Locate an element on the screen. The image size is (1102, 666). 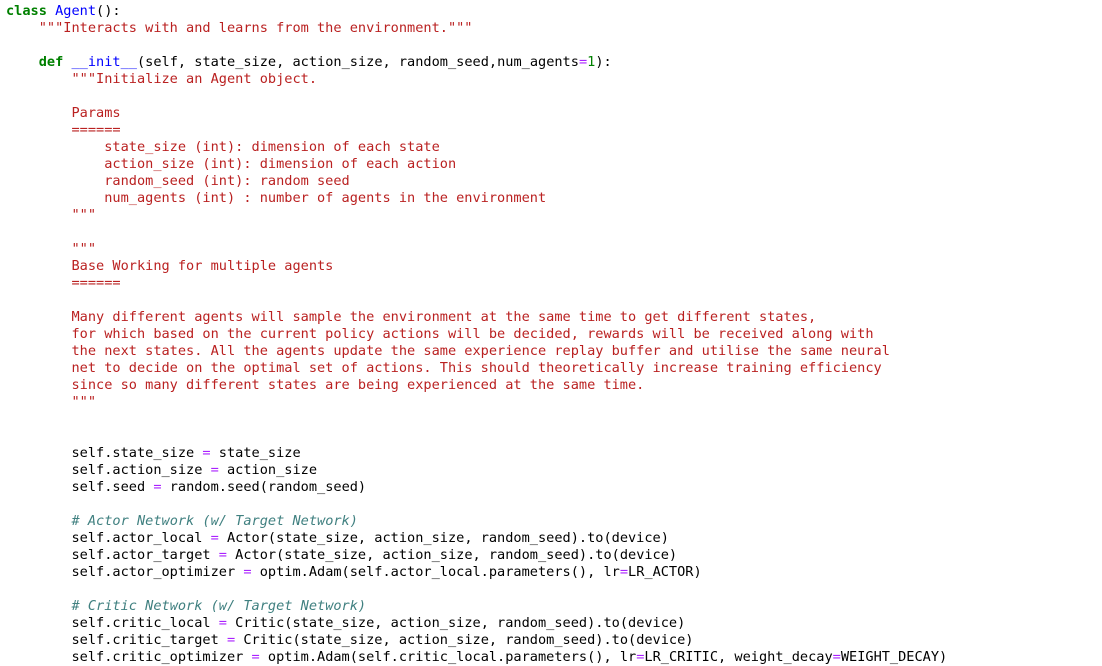
code-token-text: ): is located at coordinates (603, 62).